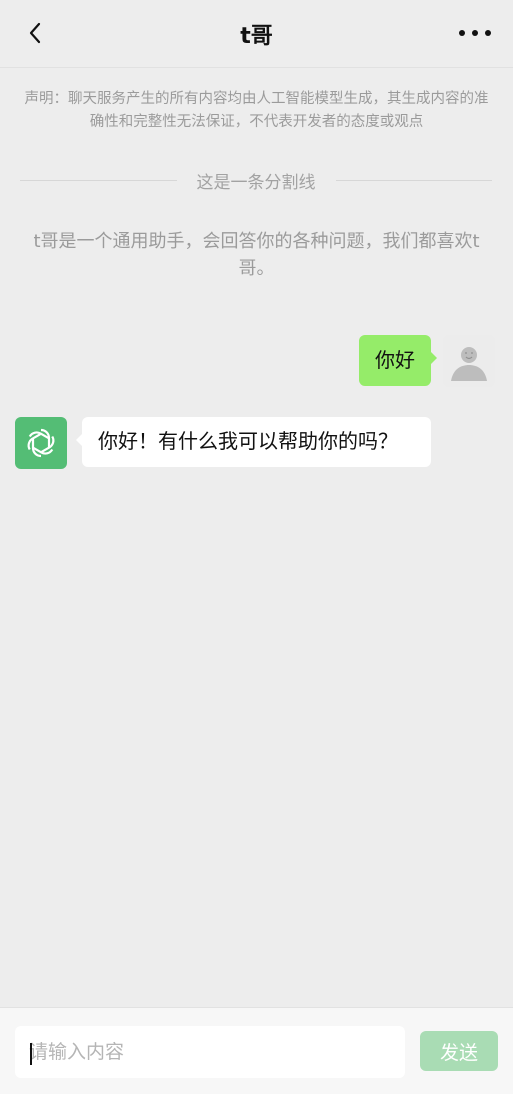  I want to click on message-user: 你好, so click(427, 361).